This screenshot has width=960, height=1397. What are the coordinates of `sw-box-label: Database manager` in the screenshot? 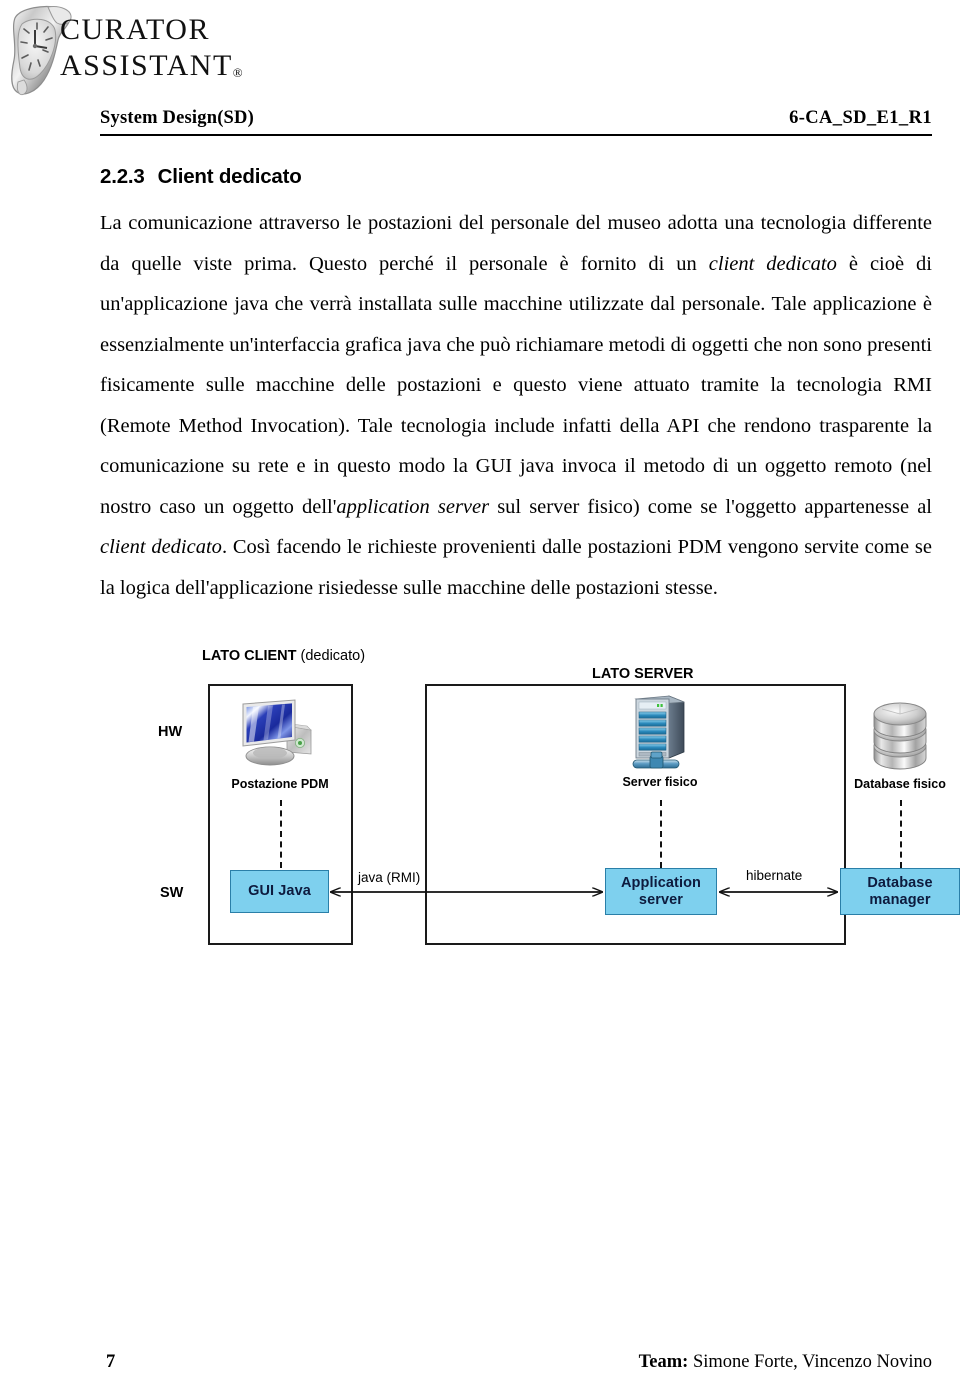 It's located at (900, 891).